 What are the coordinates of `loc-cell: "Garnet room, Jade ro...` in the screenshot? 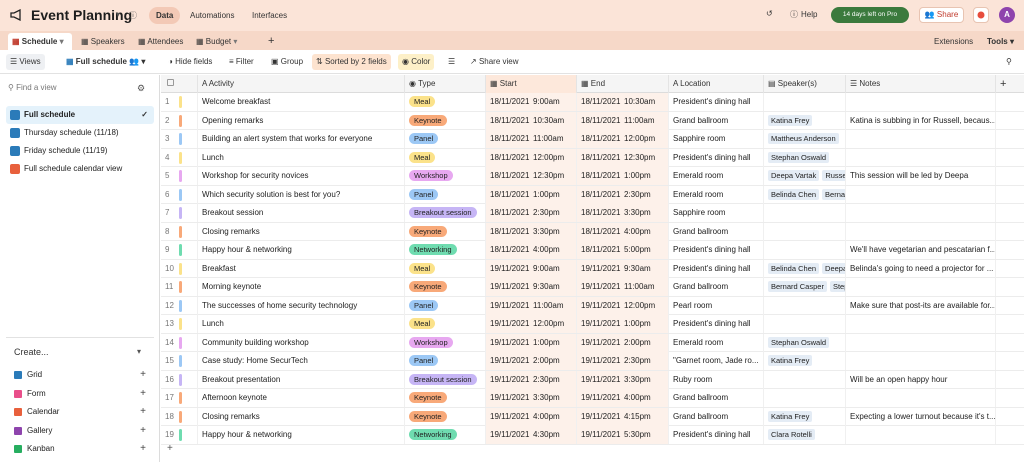 It's located at (716, 361).